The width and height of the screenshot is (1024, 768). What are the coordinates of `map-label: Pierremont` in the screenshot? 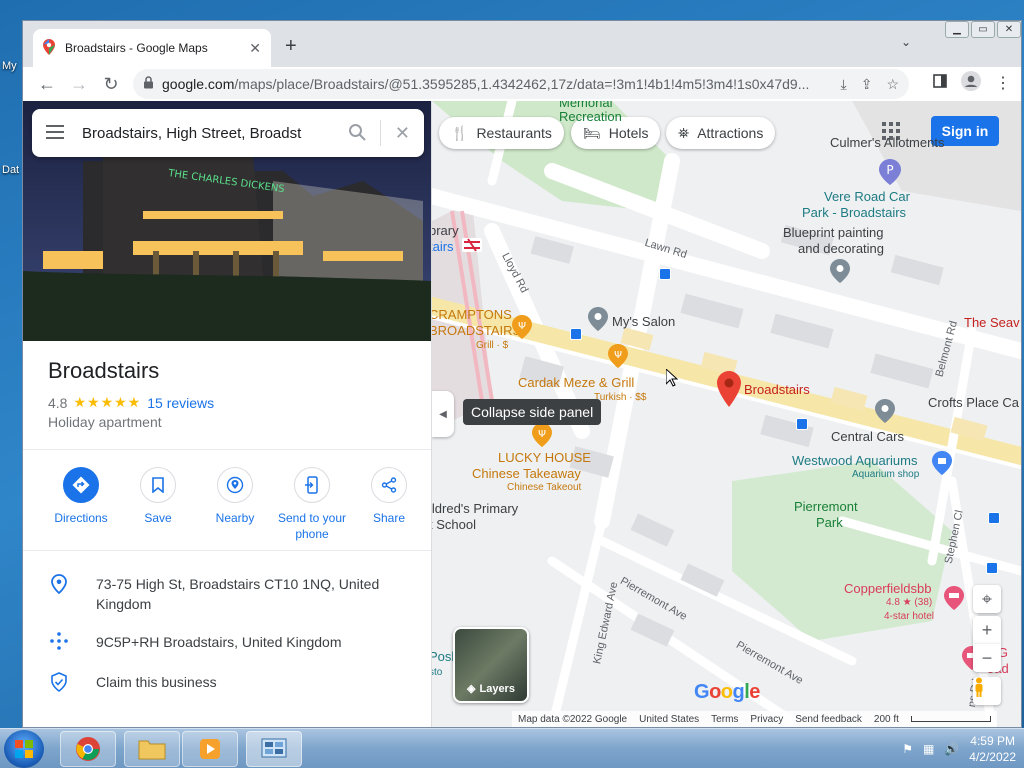 It's located at (826, 506).